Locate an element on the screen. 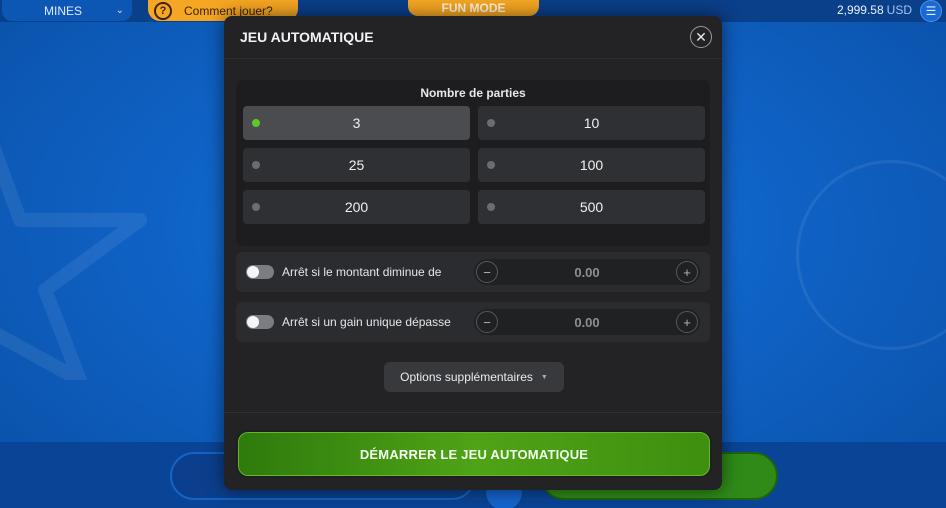 The height and width of the screenshot is (508, 946). more-options-label: Options supplémentaires is located at coordinates (466, 377).